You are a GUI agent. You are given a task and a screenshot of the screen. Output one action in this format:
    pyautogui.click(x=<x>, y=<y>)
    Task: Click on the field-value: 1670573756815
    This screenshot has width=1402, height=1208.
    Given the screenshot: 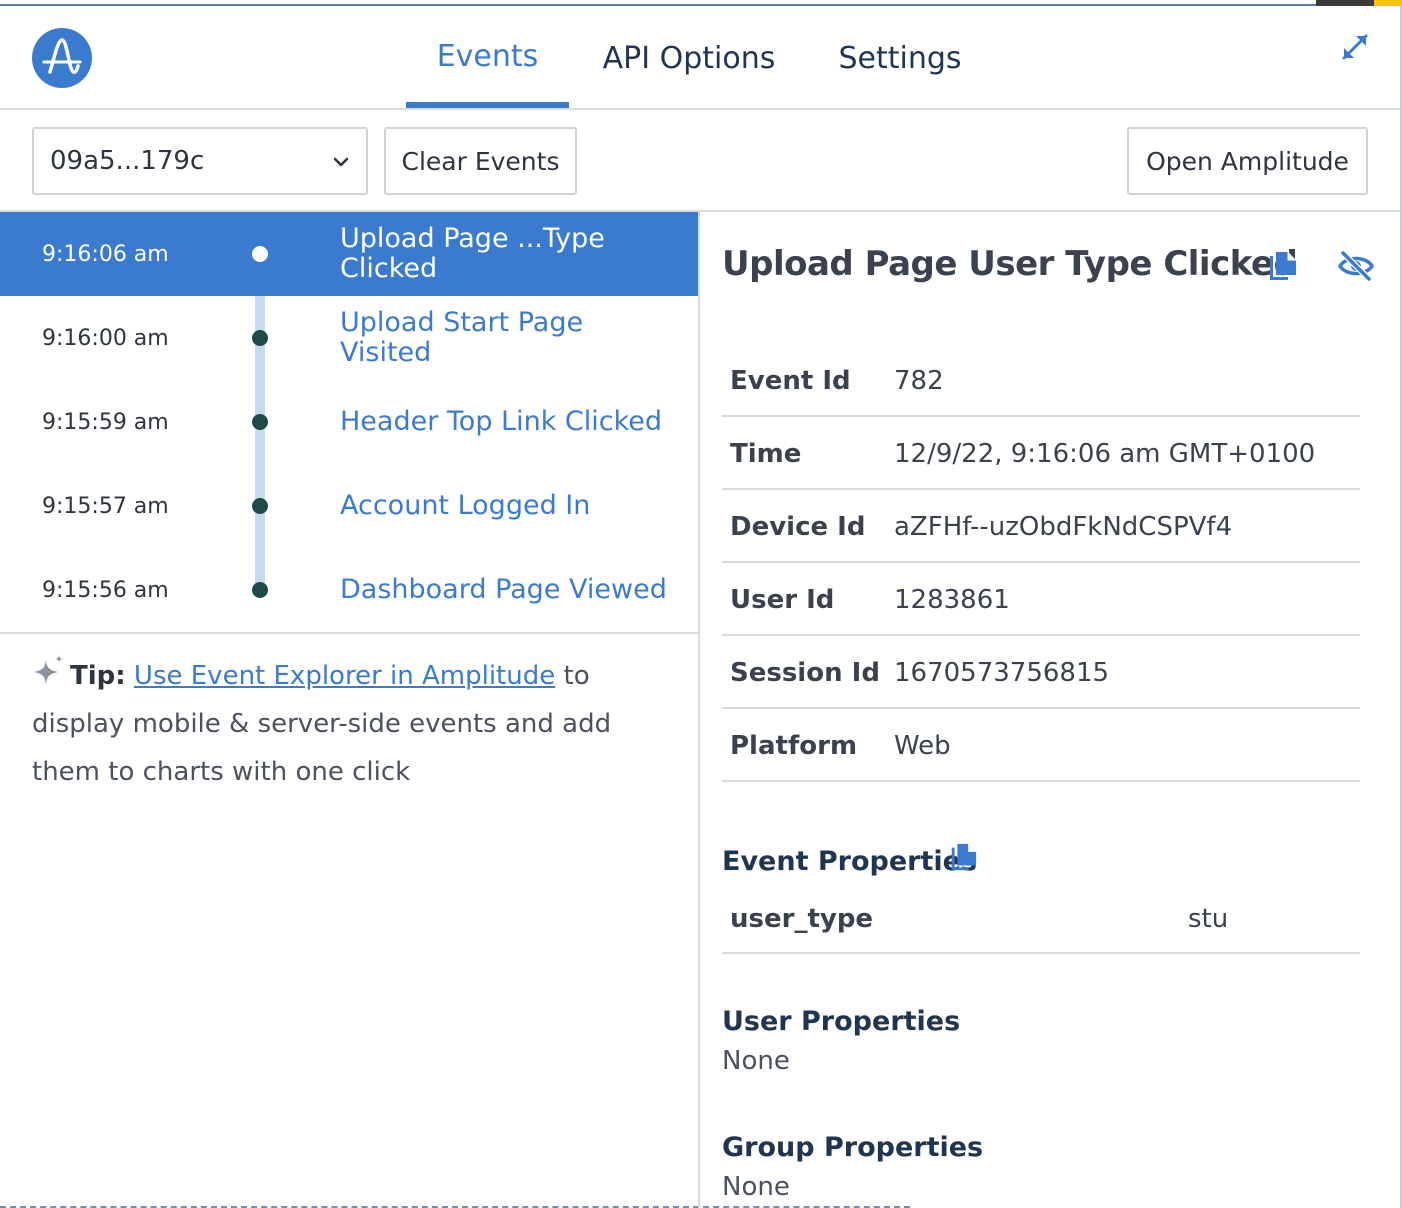 What is the action you would take?
    pyautogui.click(x=1002, y=672)
    